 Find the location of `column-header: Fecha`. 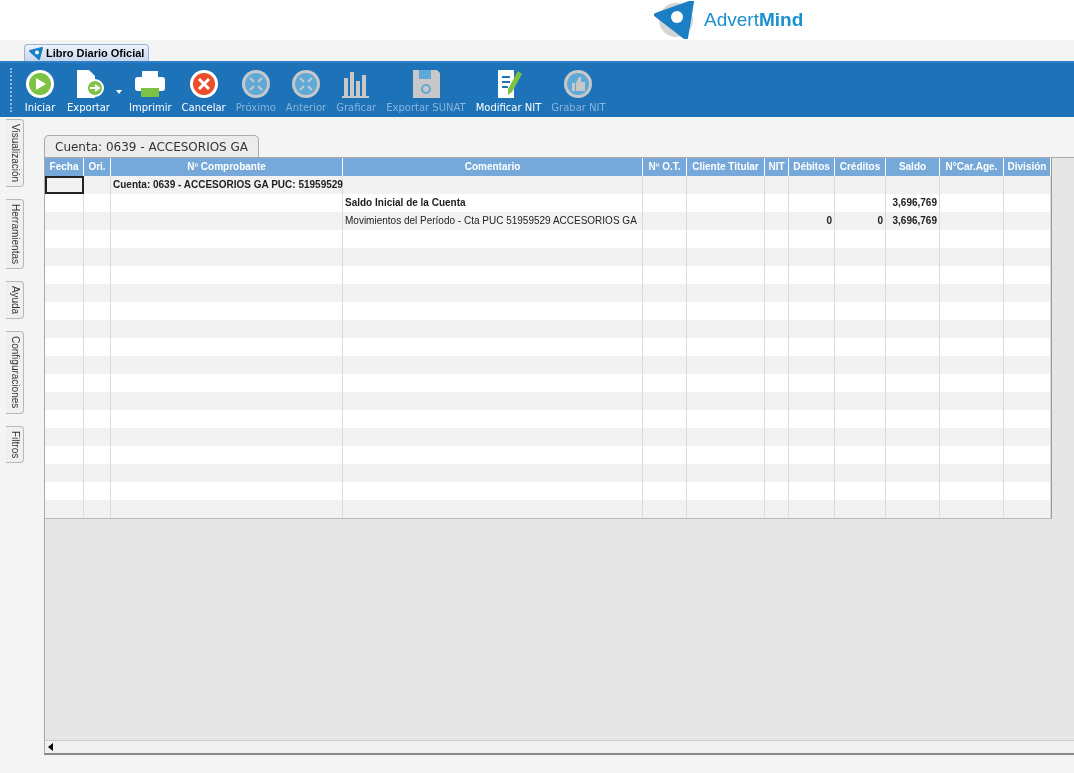

column-header: Fecha is located at coordinates (64, 167).